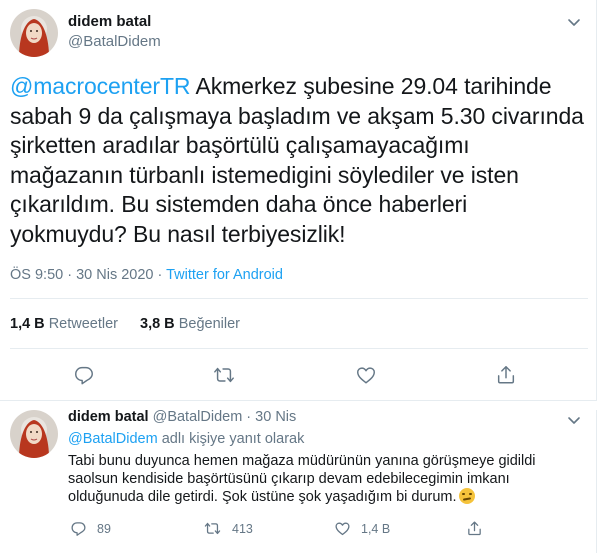 This screenshot has height=553, width=603. I want to click on reply-meta: @BatalDidem · 30 Nis, so click(223, 417).